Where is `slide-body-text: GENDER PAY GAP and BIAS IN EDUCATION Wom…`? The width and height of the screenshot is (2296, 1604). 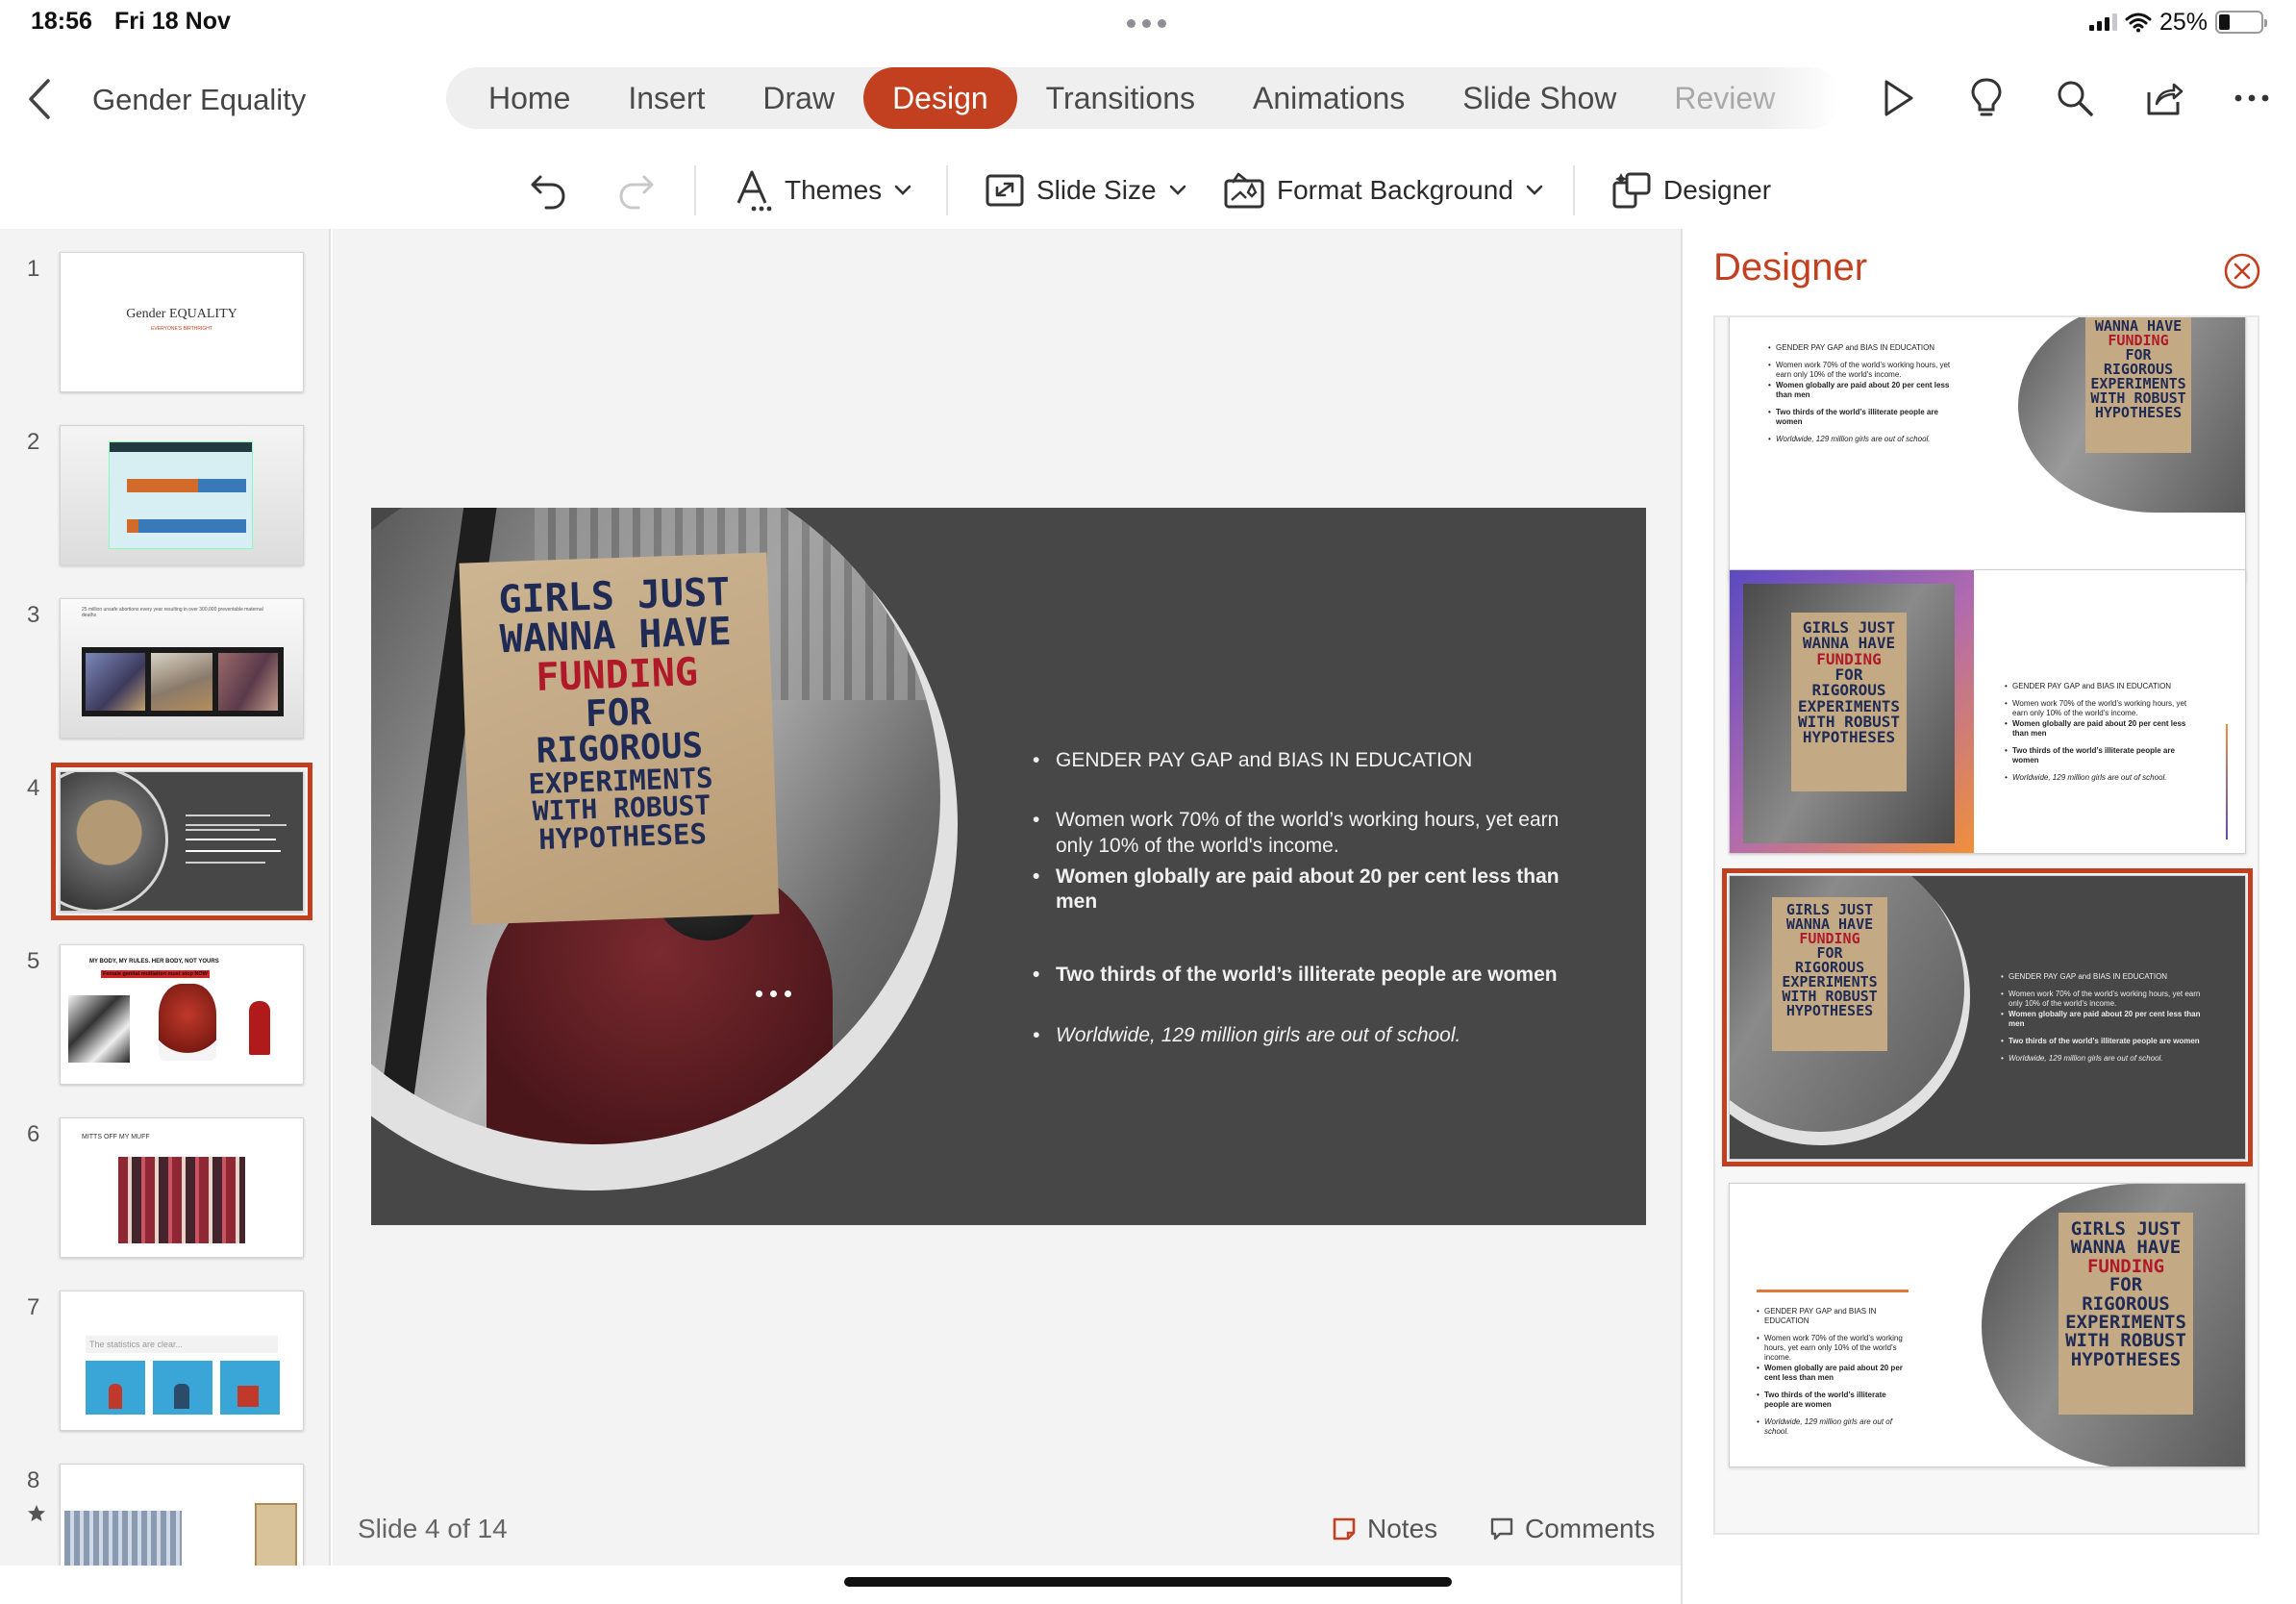
slide-body-text: GENDER PAY GAP and BIAS IN EDUCATION Wom… is located at coordinates (1307, 898).